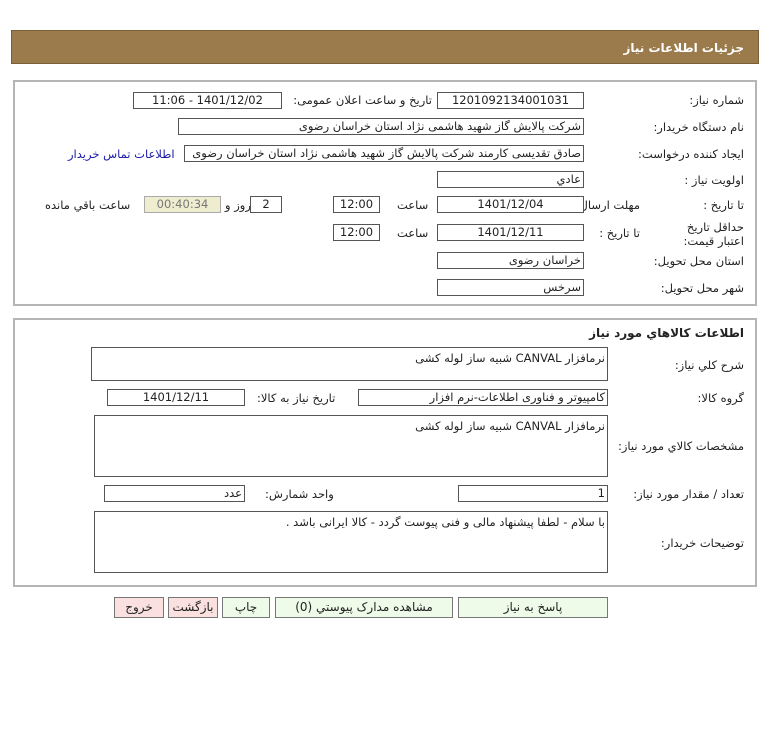 This screenshot has width=770, height=745. What do you see at coordinates (296, 398) in the screenshot?
I see `need-date-label: تاریخ نیاز به کالا:` at bounding box center [296, 398].